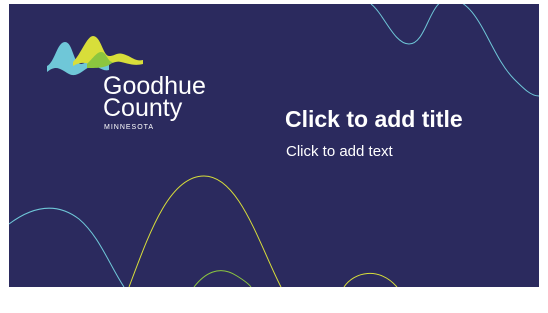 This screenshot has height=313, width=548. I want to click on slide-title-placeholder: Click to add title, so click(410, 119).